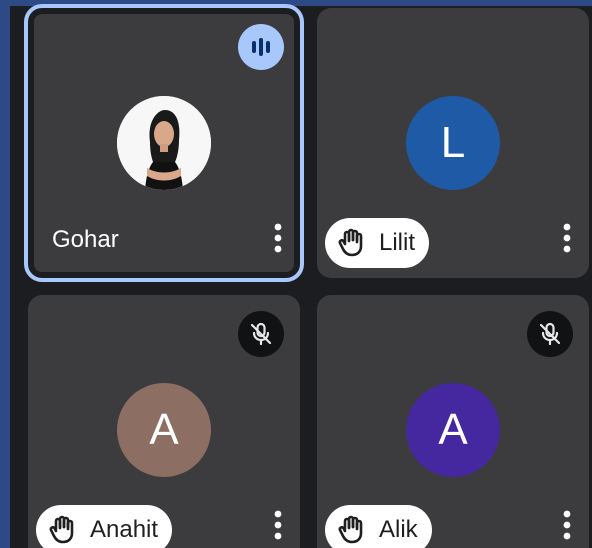 This screenshot has width=592, height=548. I want to click on participant-name: Anahit, so click(124, 529).